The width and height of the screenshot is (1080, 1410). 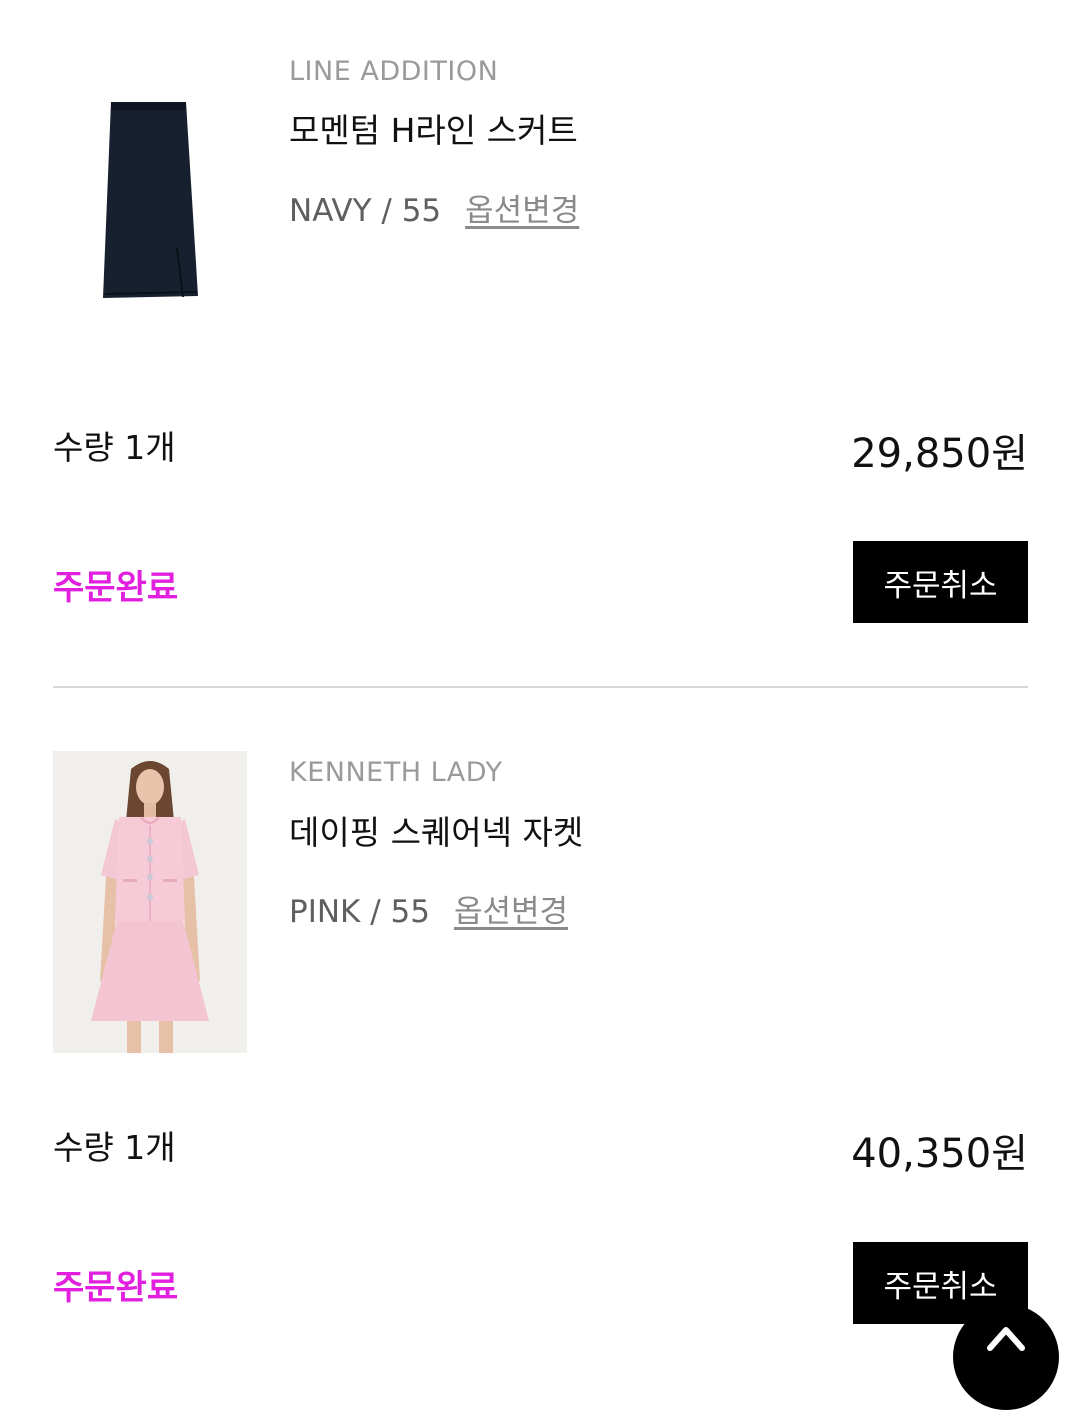 I want to click on model-image, so click(x=150, y=902).